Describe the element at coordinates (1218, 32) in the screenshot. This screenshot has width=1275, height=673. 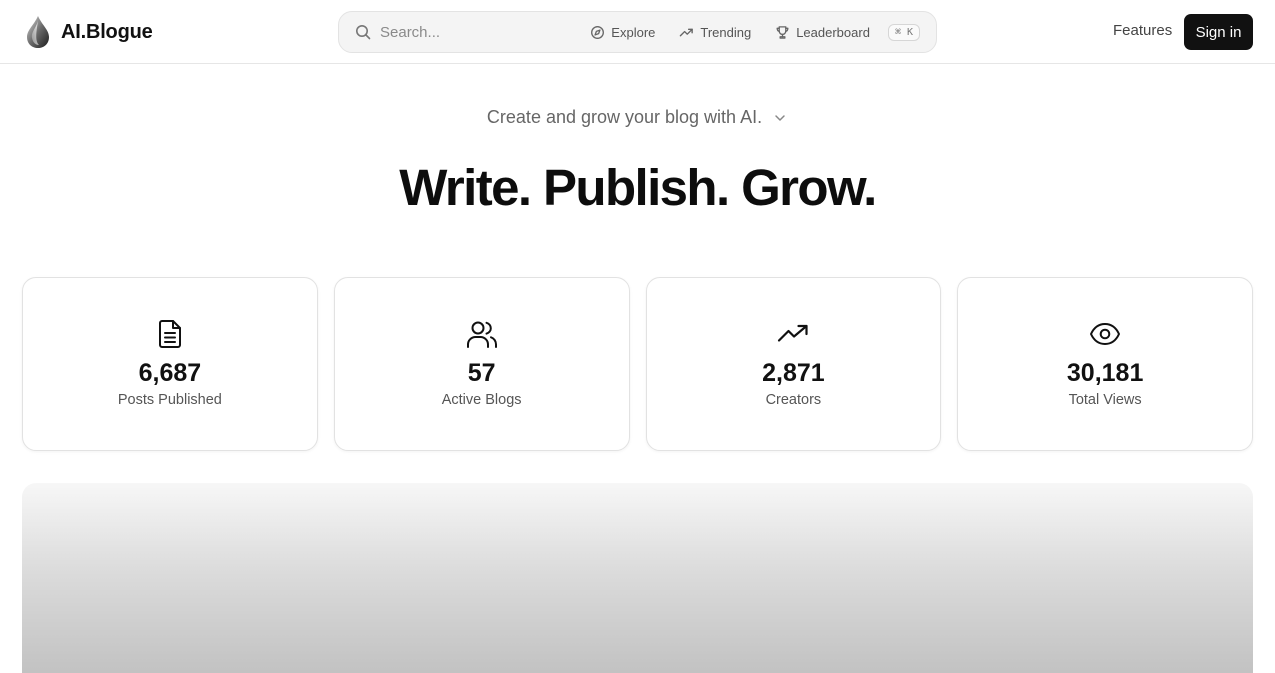
I see `sign-in-button: Sign in` at that location.